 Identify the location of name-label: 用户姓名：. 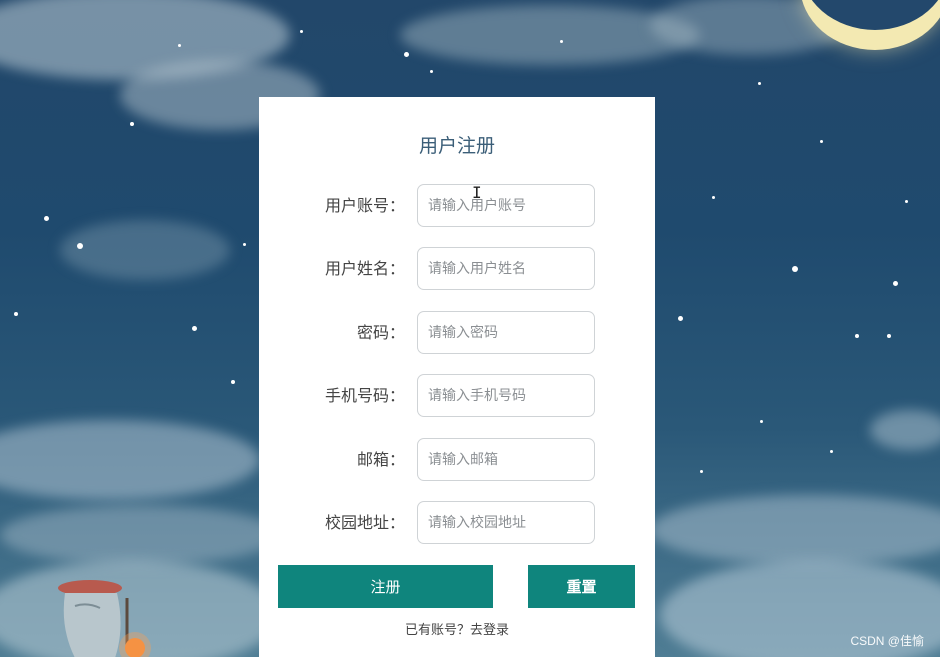
(364, 268).